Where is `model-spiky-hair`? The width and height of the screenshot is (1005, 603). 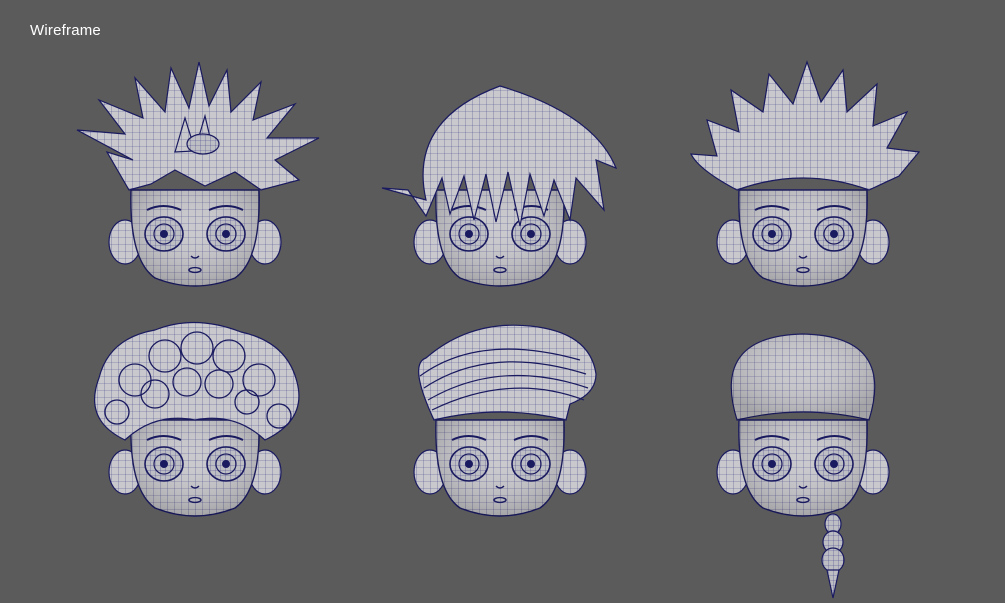 model-spiky-hair is located at coordinates (198, 174).